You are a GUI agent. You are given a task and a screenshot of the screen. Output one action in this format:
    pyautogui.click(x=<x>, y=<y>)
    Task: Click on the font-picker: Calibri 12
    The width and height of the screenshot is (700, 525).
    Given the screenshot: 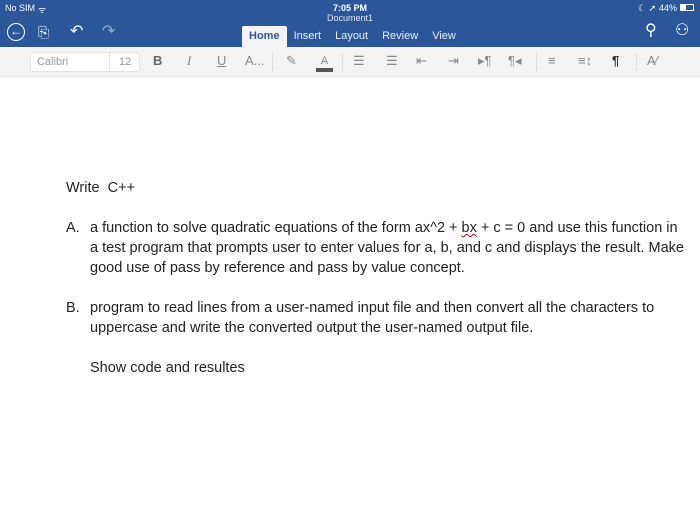 What is the action you would take?
    pyautogui.click(x=85, y=62)
    